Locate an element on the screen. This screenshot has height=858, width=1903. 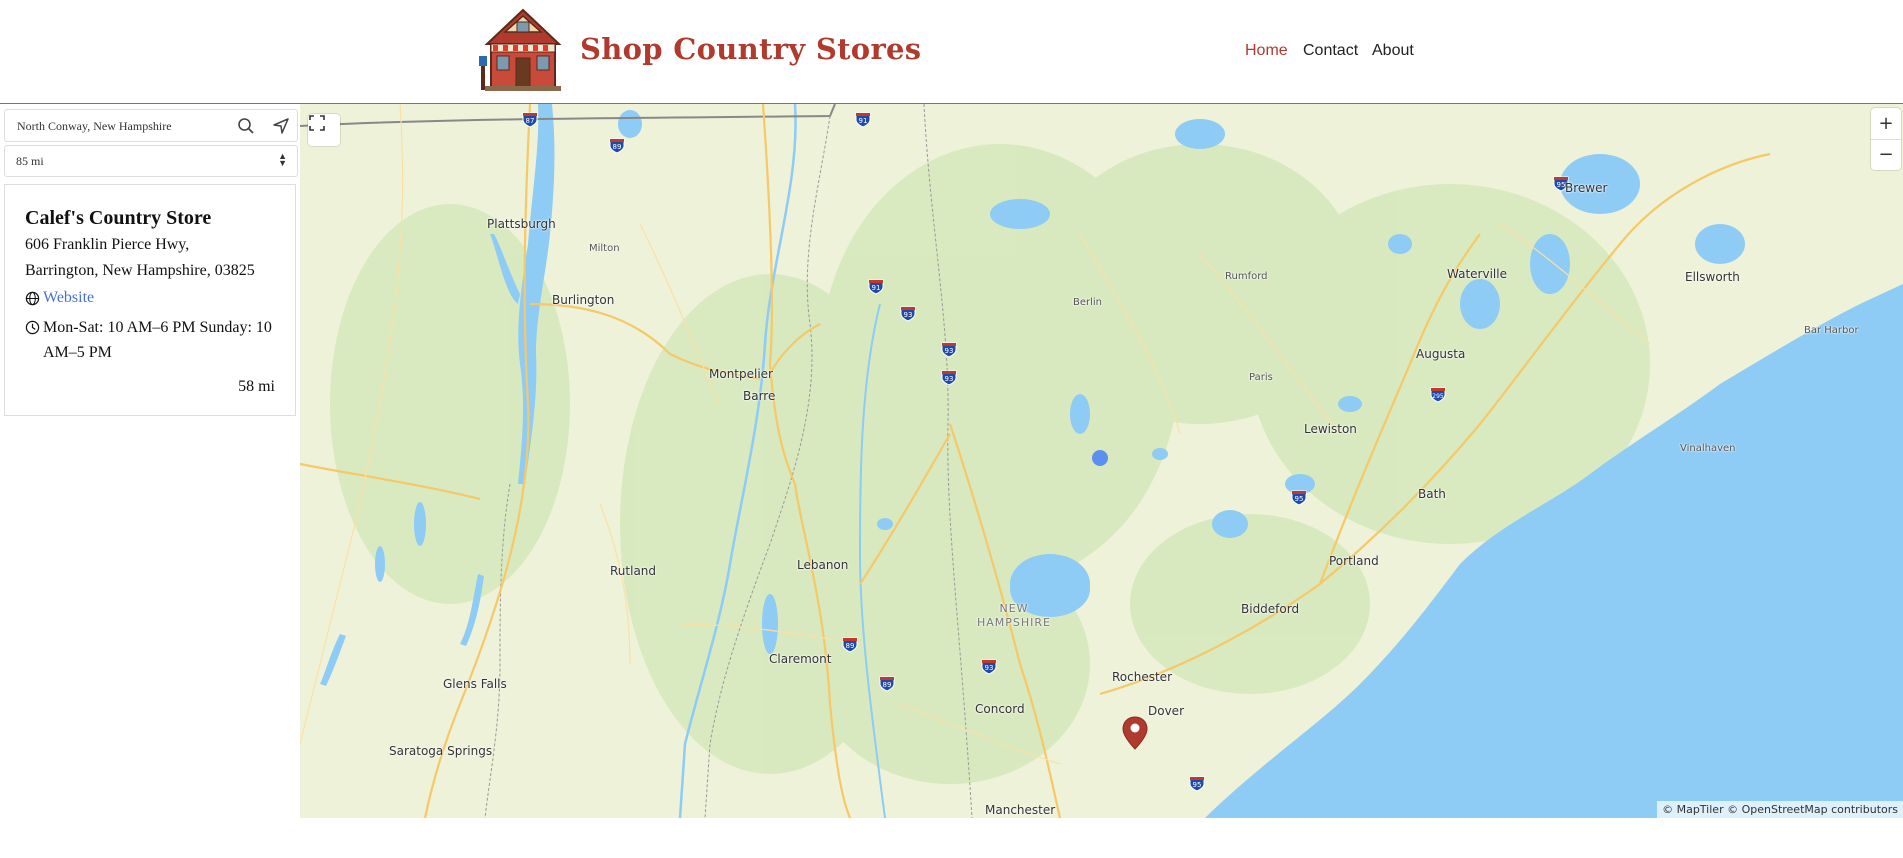
radius-select: 85 mi ▲ ▼ is located at coordinates (151, 161).